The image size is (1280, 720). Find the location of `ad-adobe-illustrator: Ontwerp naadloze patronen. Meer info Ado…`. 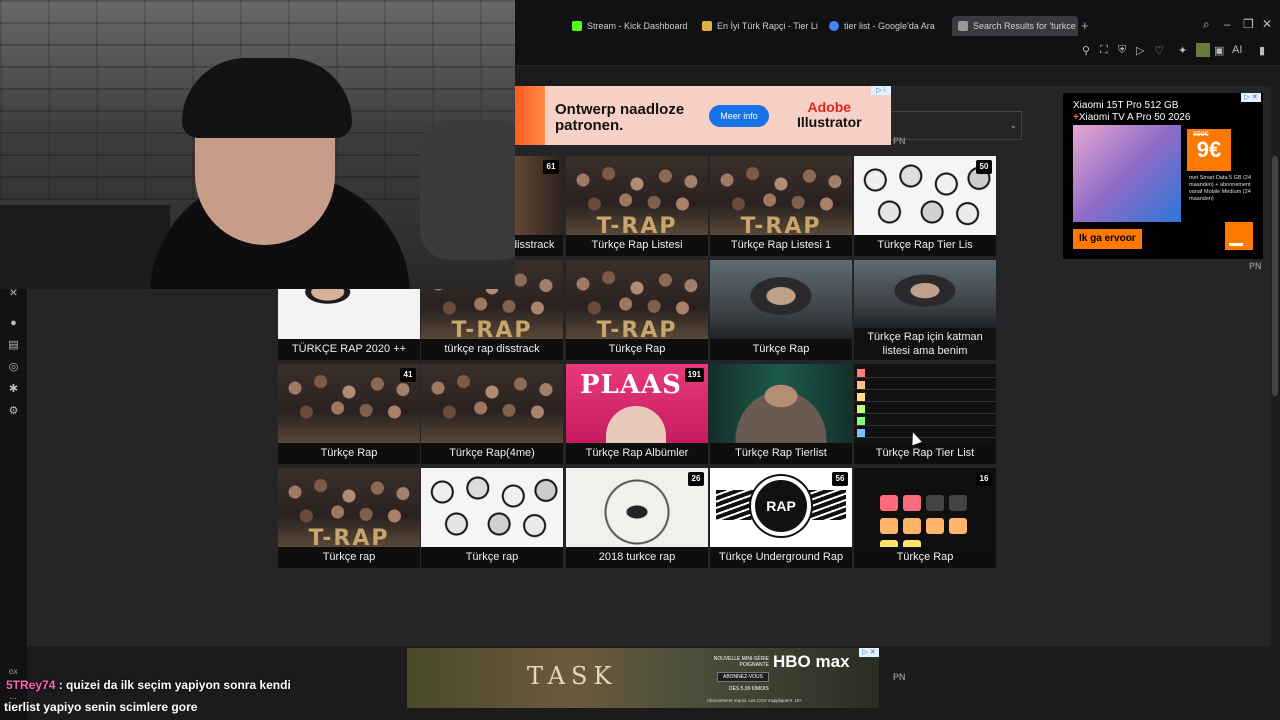

ad-adobe-illustrator: Ontwerp naadloze patronen. Meer info Ado… is located at coordinates (703, 115).